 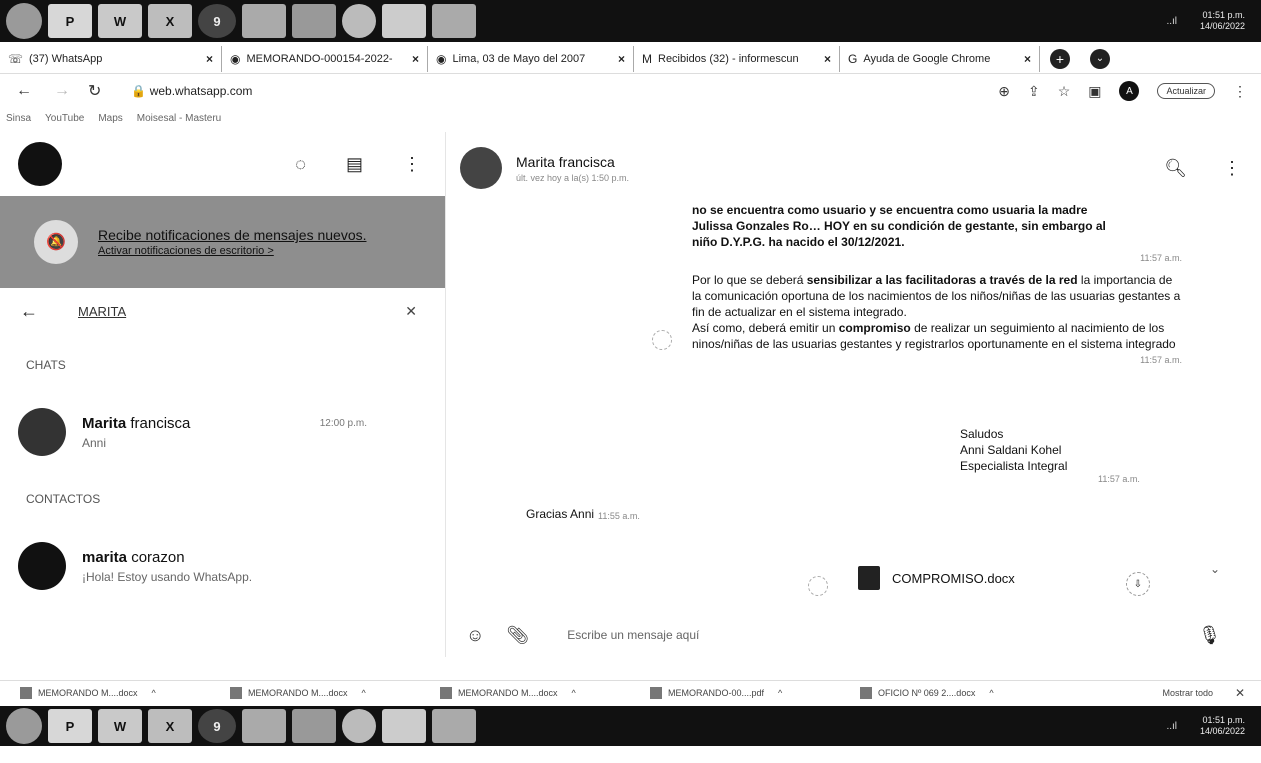 I want to click on user-avatar, so click(x=40, y=164).